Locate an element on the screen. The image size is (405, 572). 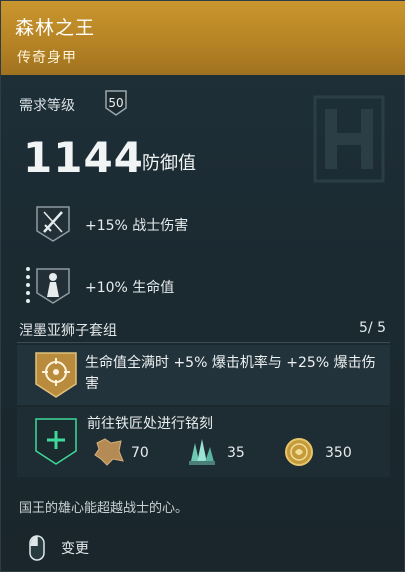
leather-icon is located at coordinates (109, 452).